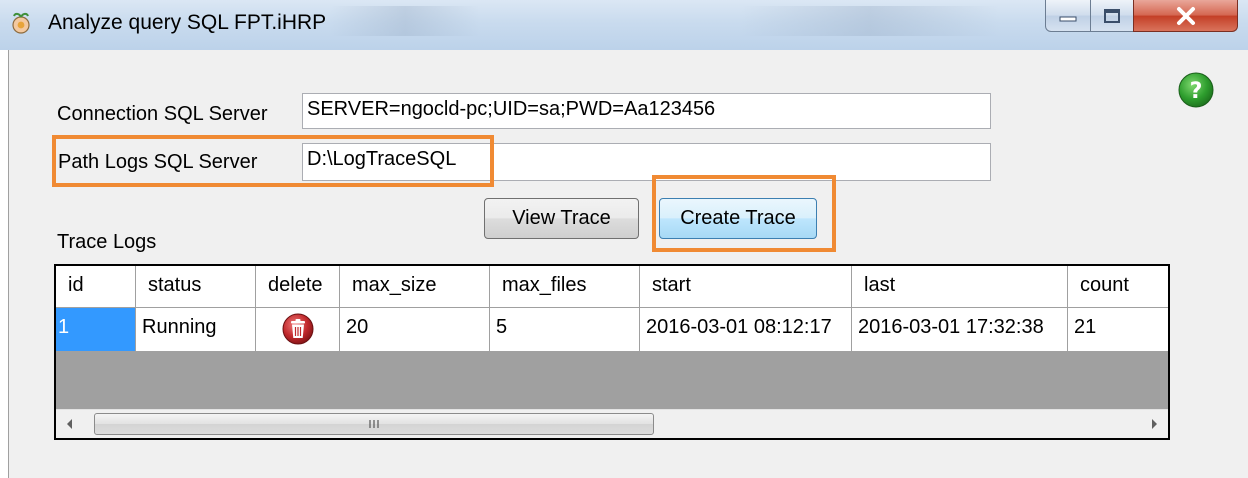  What do you see at coordinates (21, 23) in the screenshot?
I see `app-flower-icon` at bounding box center [21, 23].